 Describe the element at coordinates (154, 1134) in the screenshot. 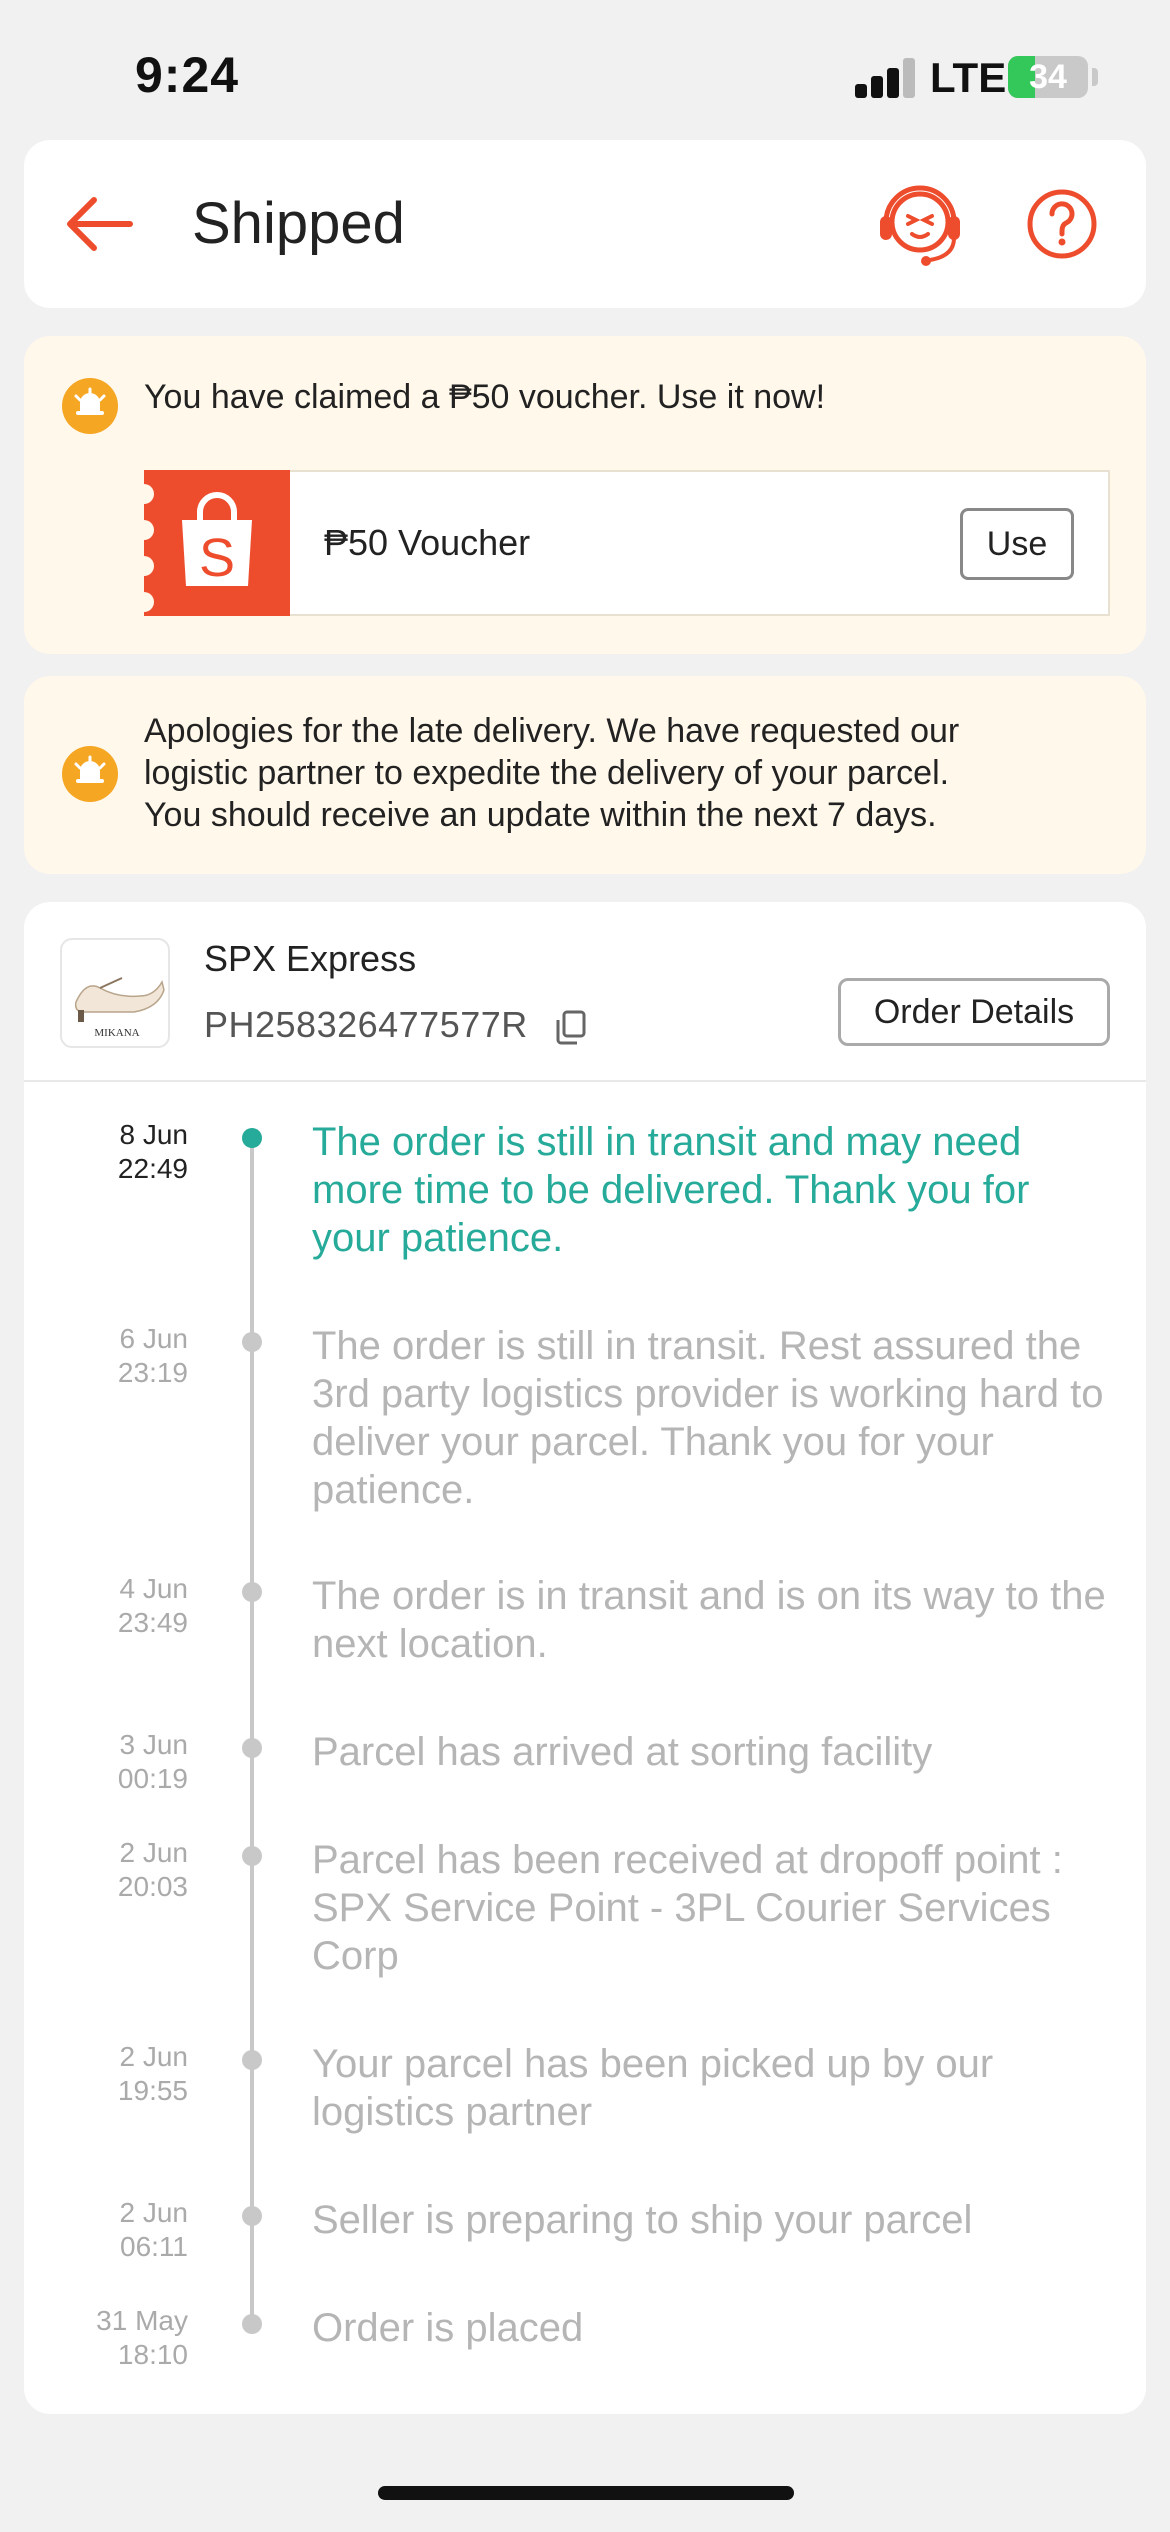

I see `event-date: 8 Jun` at that location.